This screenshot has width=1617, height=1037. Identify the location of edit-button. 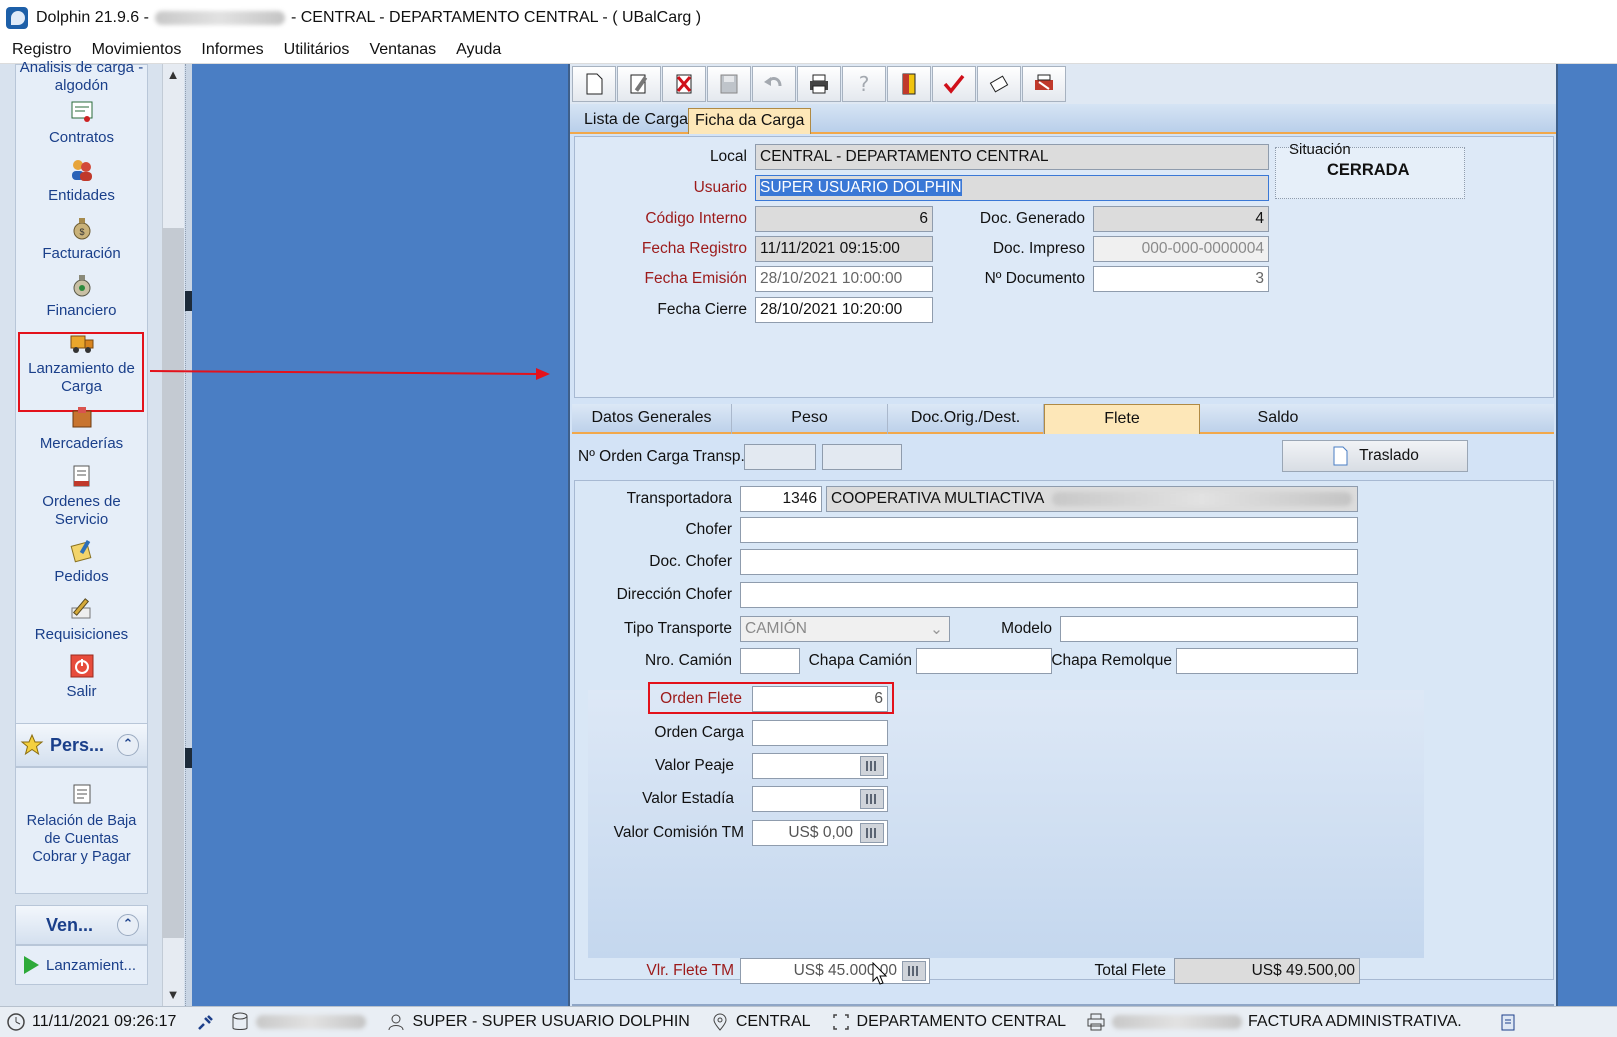
(639, 84).